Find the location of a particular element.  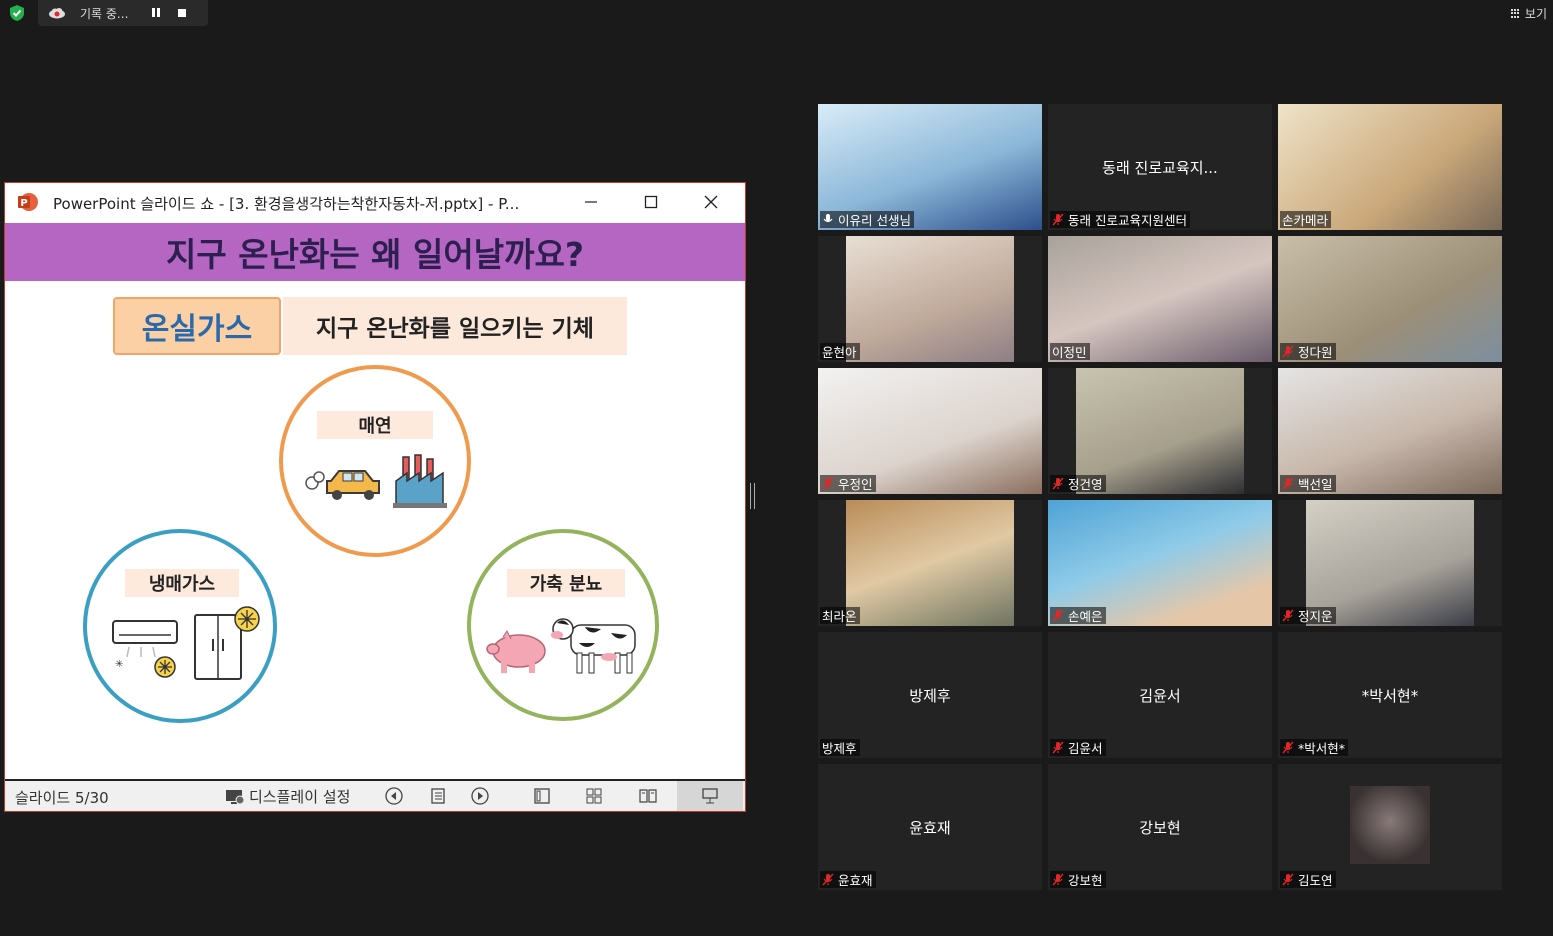

participant-name-tag: 손예은 is located at coordinates (1078, 615).